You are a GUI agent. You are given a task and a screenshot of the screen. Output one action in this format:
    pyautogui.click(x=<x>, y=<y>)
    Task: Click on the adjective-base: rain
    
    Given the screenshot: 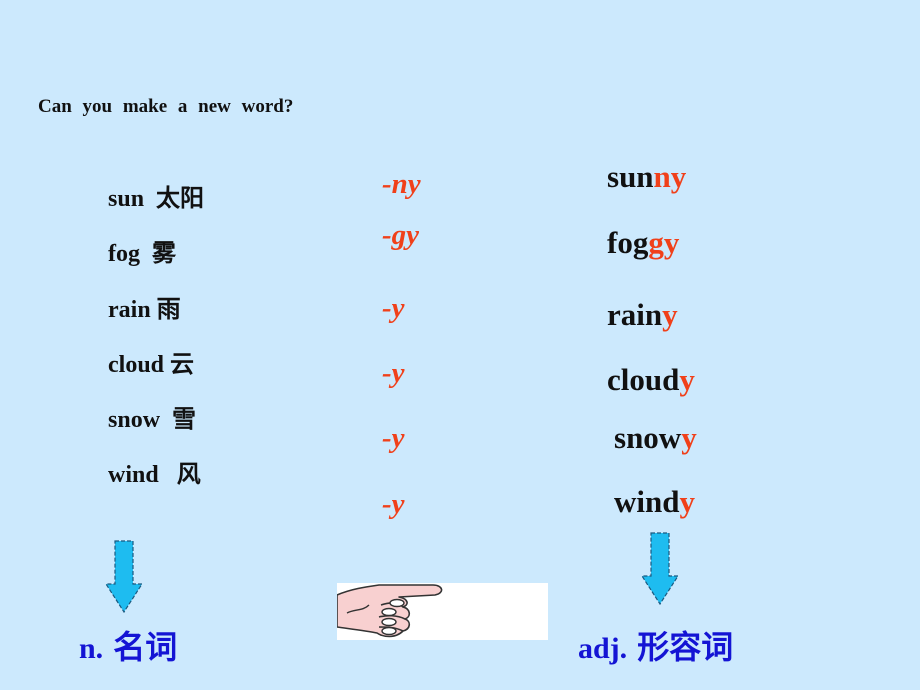 What is the action you would take?
    pyautogui.click(x=635, y=314)
    